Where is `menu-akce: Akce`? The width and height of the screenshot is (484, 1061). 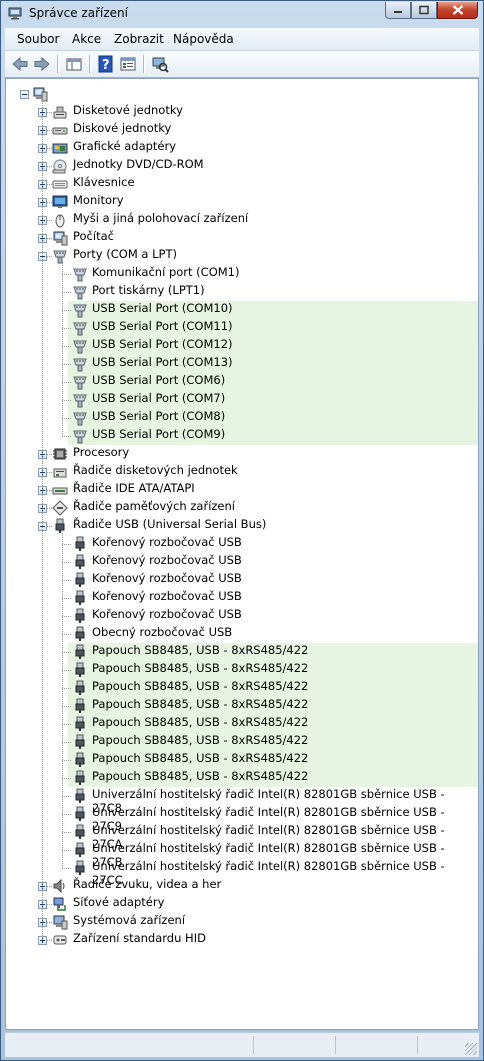 menu-akce: Akce is located at coordinates (86, 39).